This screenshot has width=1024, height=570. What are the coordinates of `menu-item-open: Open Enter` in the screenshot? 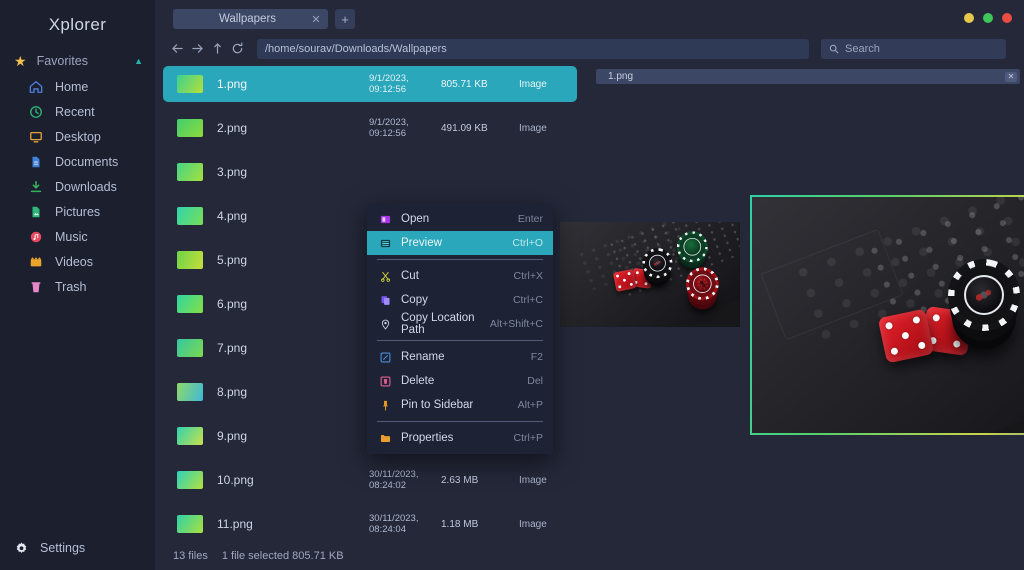 It's located at (460, 219).